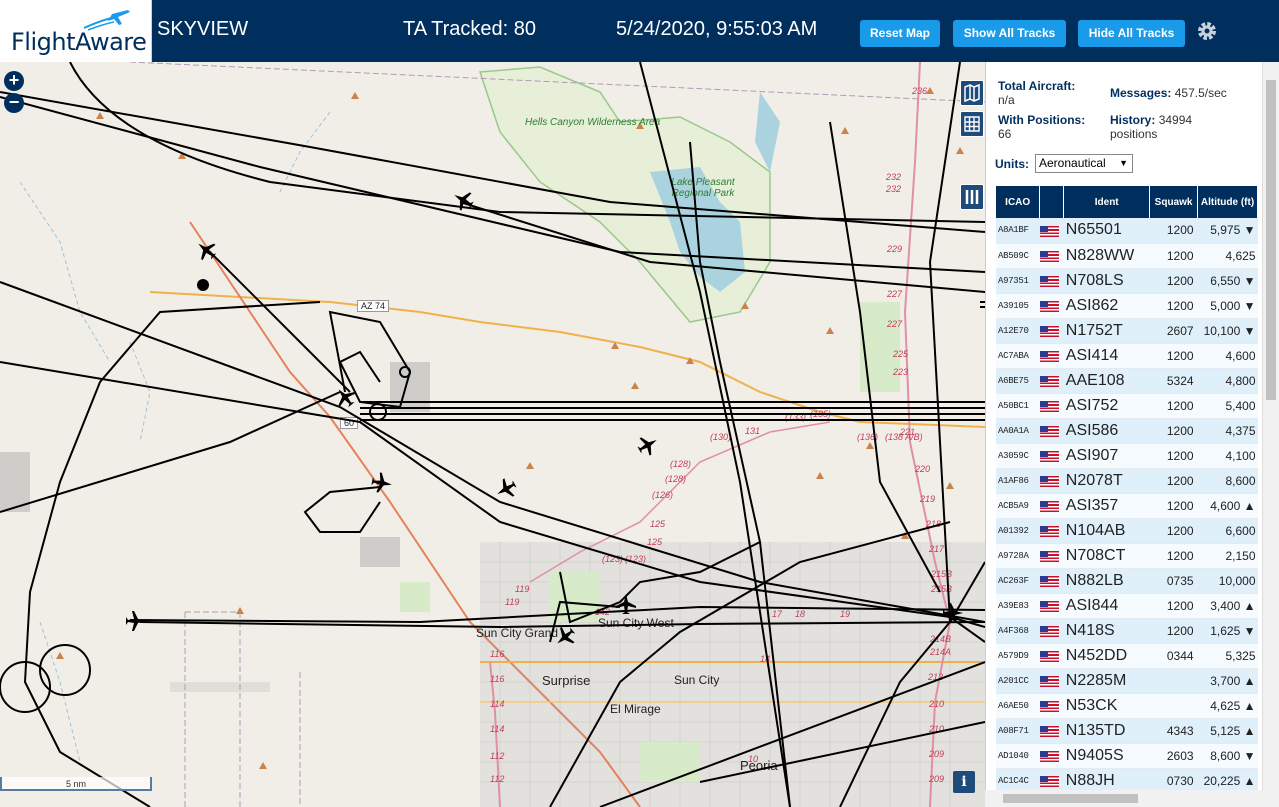 The height and width of the screenshot is (807, 1279). What do you see at coordinates (1131, 33) in the screenshot?
I see `hide-all-tracks-button: Hide All Tracks` at bounding box center [1131, 33].